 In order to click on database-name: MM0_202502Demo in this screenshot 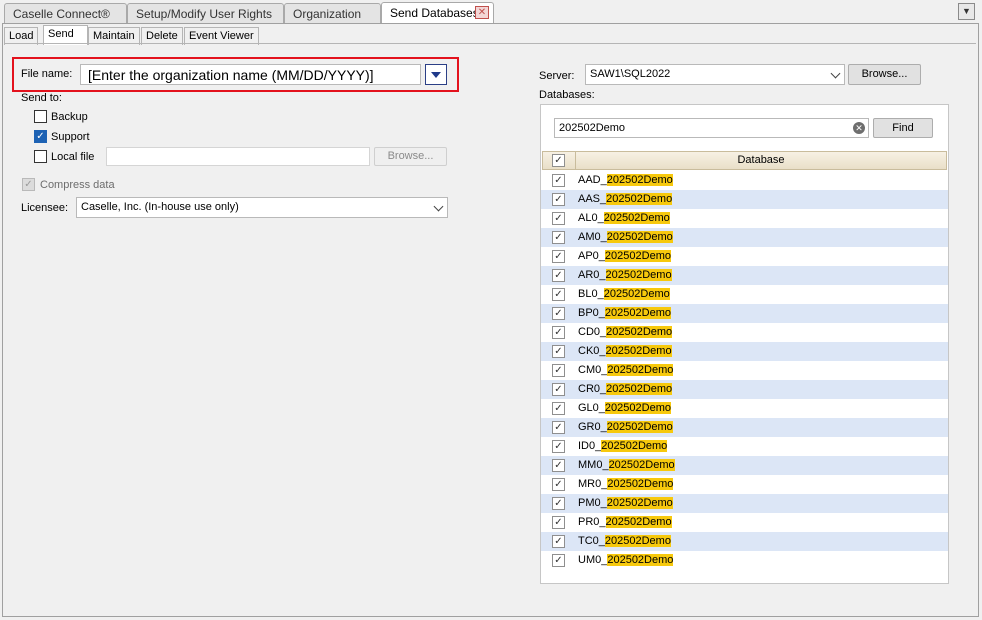, I will do `click(626, 465)`.